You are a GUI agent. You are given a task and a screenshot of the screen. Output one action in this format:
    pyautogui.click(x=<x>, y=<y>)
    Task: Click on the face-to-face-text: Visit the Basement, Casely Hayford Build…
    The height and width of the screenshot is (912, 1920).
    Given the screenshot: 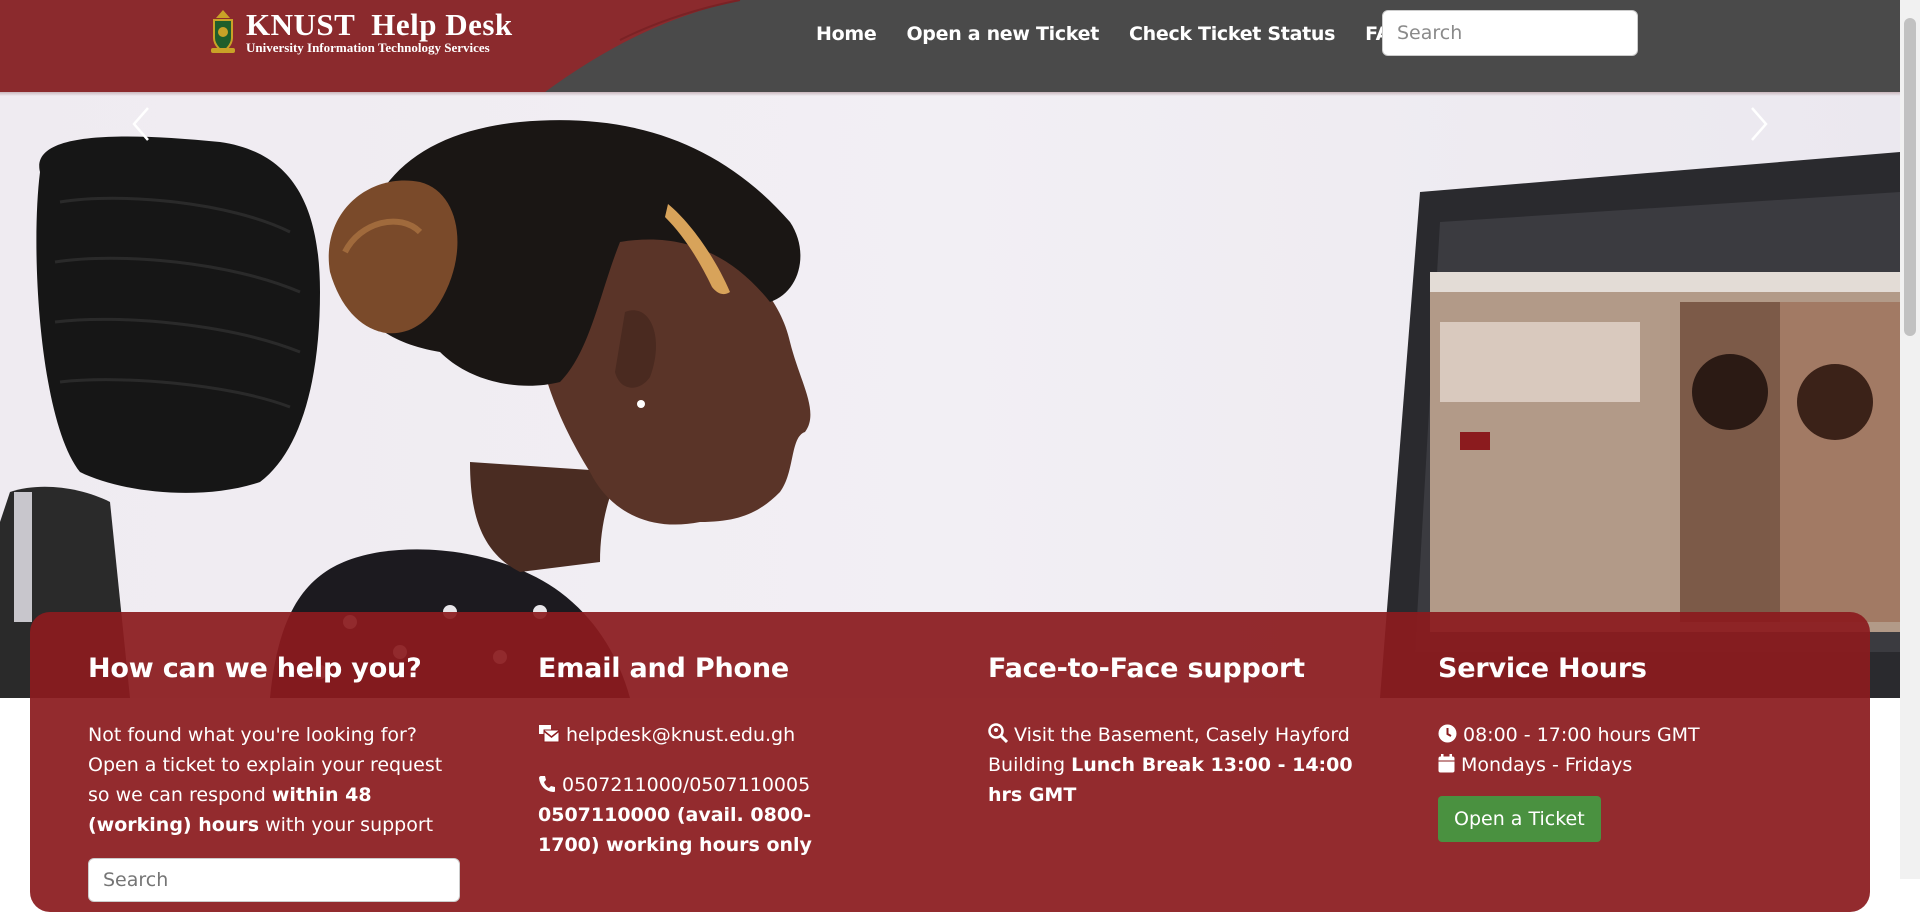 What is the action you would take?
    pyautogui.click(x=1188, y=765)
    